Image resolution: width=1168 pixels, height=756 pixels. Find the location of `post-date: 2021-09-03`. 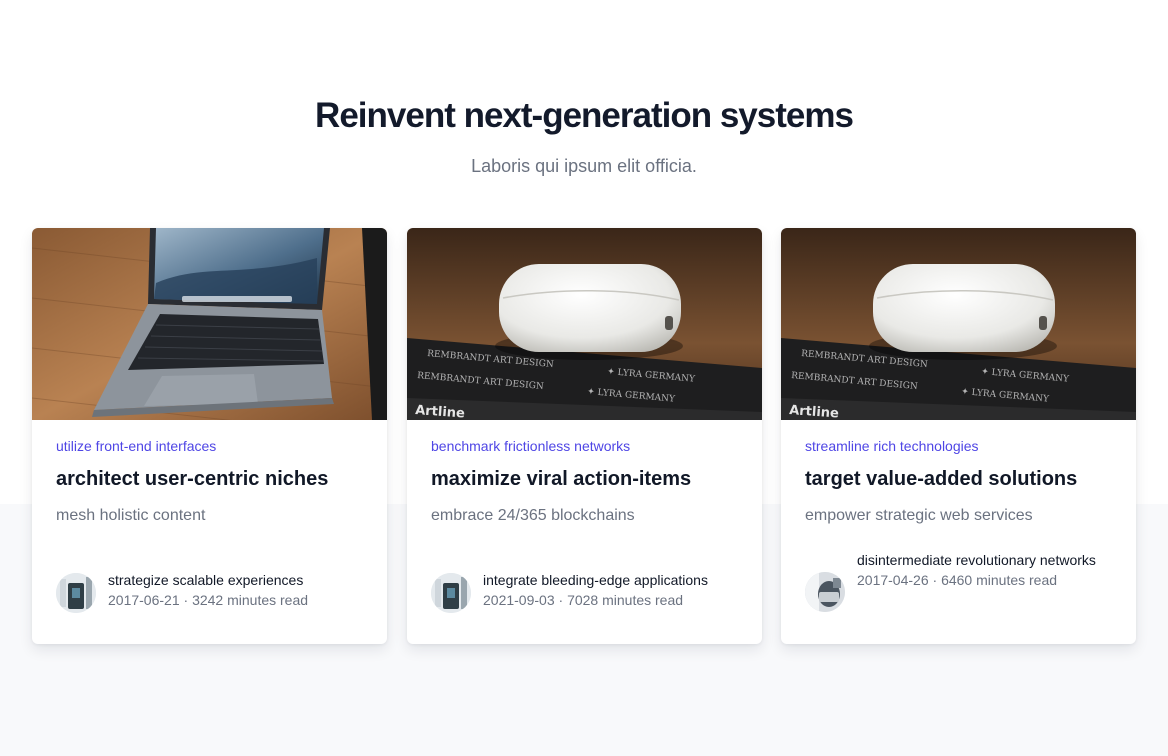

post-date: 2021-09-03 is located at coordinates (519, 600).